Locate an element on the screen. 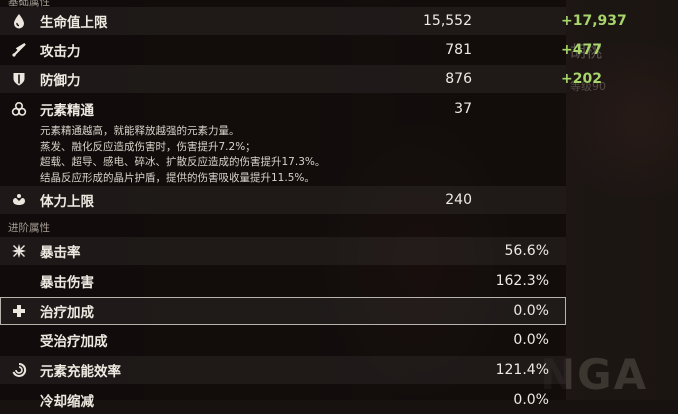 Image resolution: width=678 pixels, height=414 pixels. em-description-line: 结晶反应形成的晶片护盾，提供的伤害吸收量提升11.5%。 is located at coordinates (177, 177).